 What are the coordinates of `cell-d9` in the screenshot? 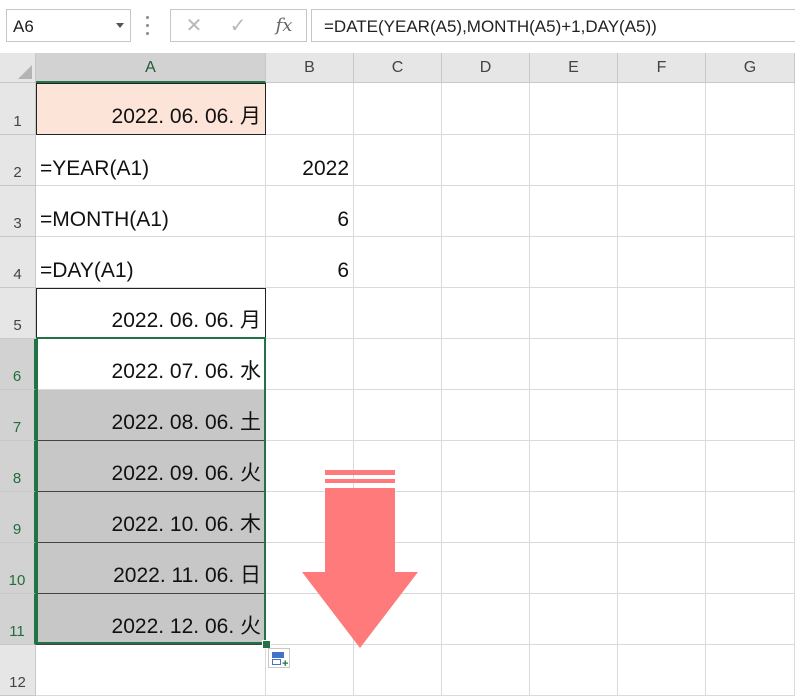 It's located at (486, 517).